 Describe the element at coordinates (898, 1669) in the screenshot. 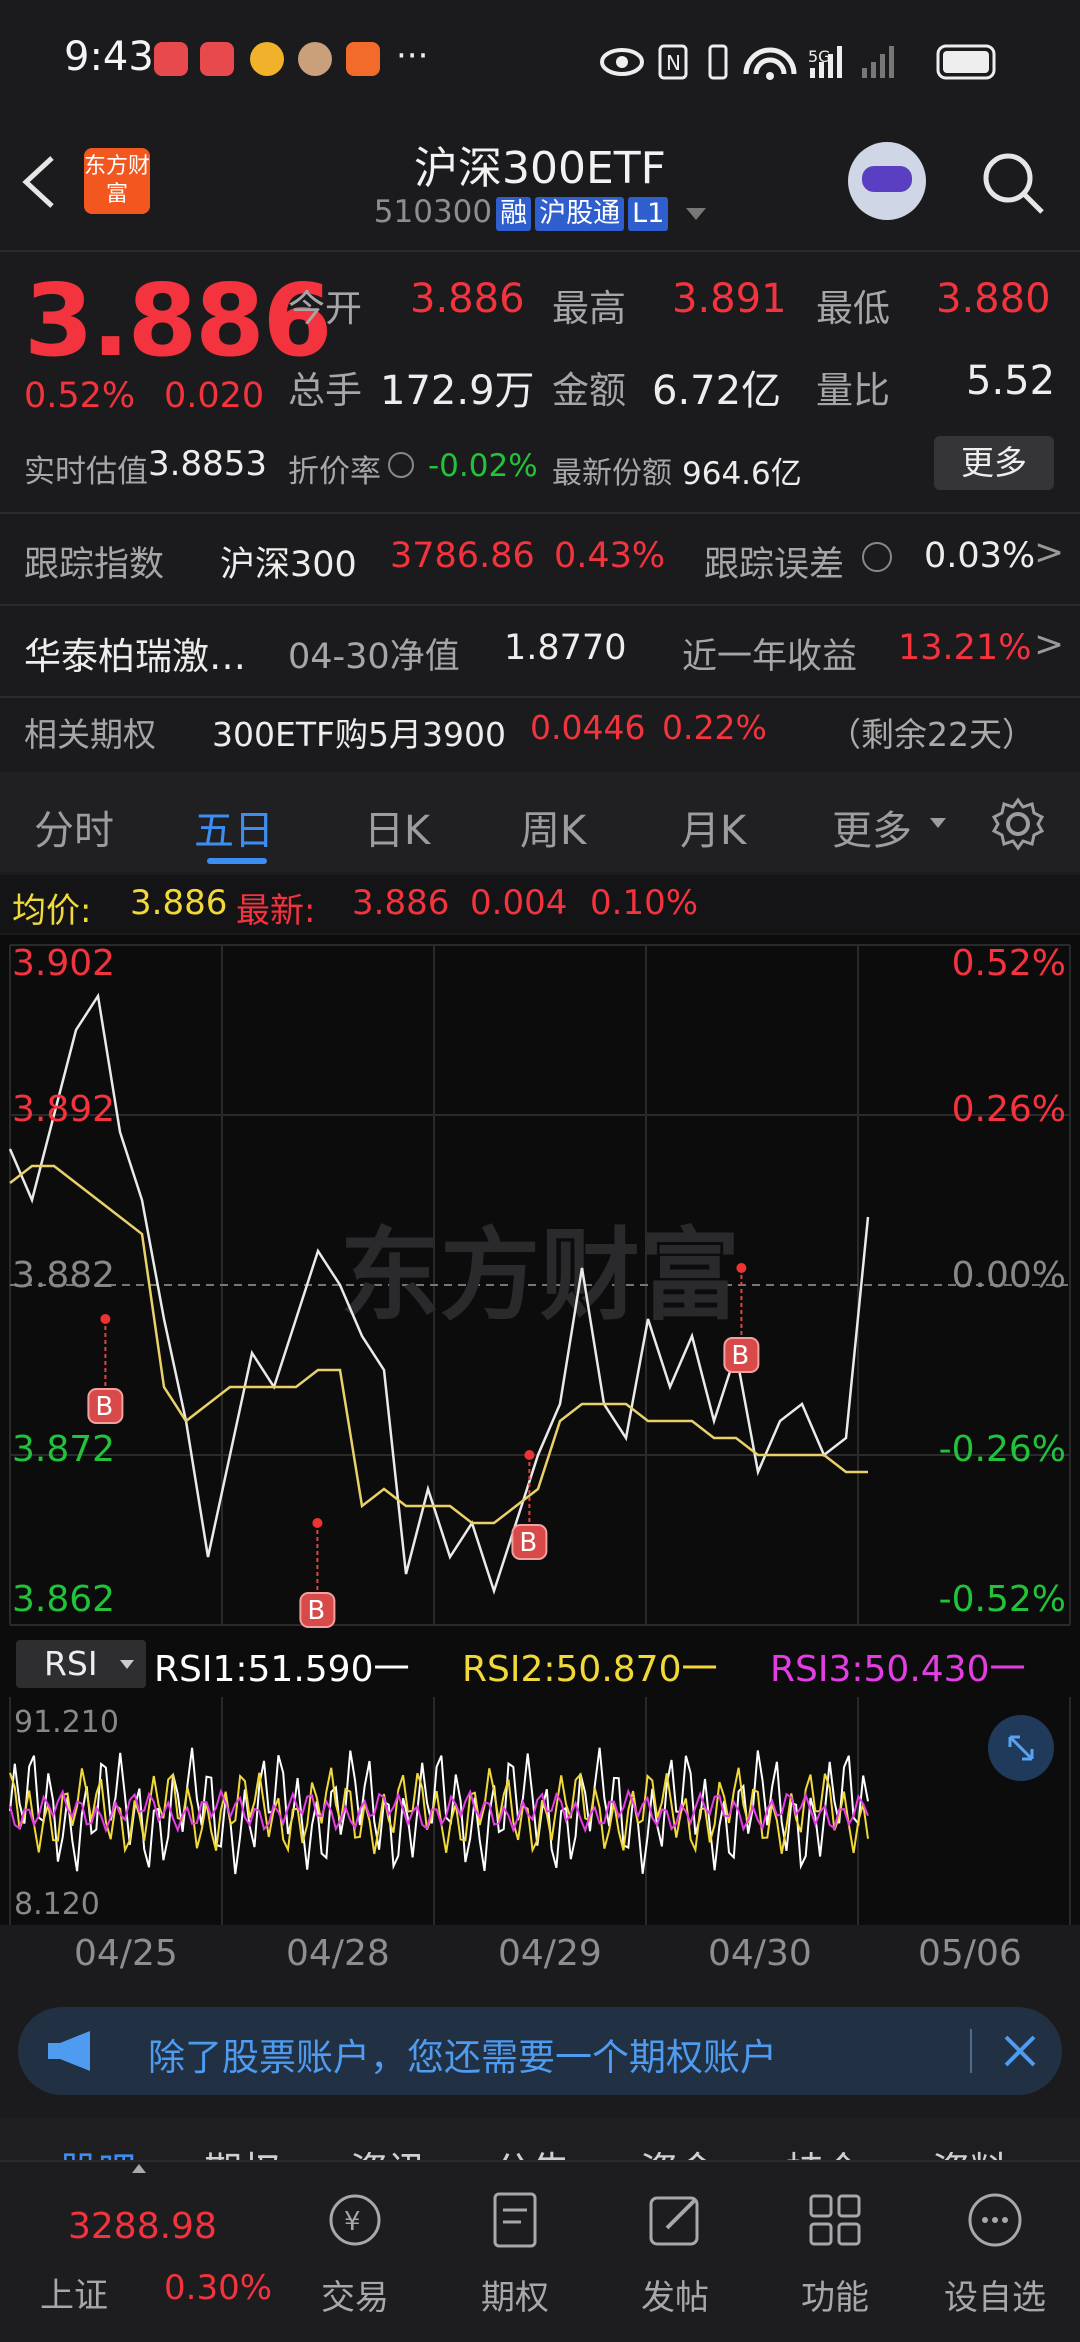

I see `rsi3-value: RSI3:50.430一` at that location.